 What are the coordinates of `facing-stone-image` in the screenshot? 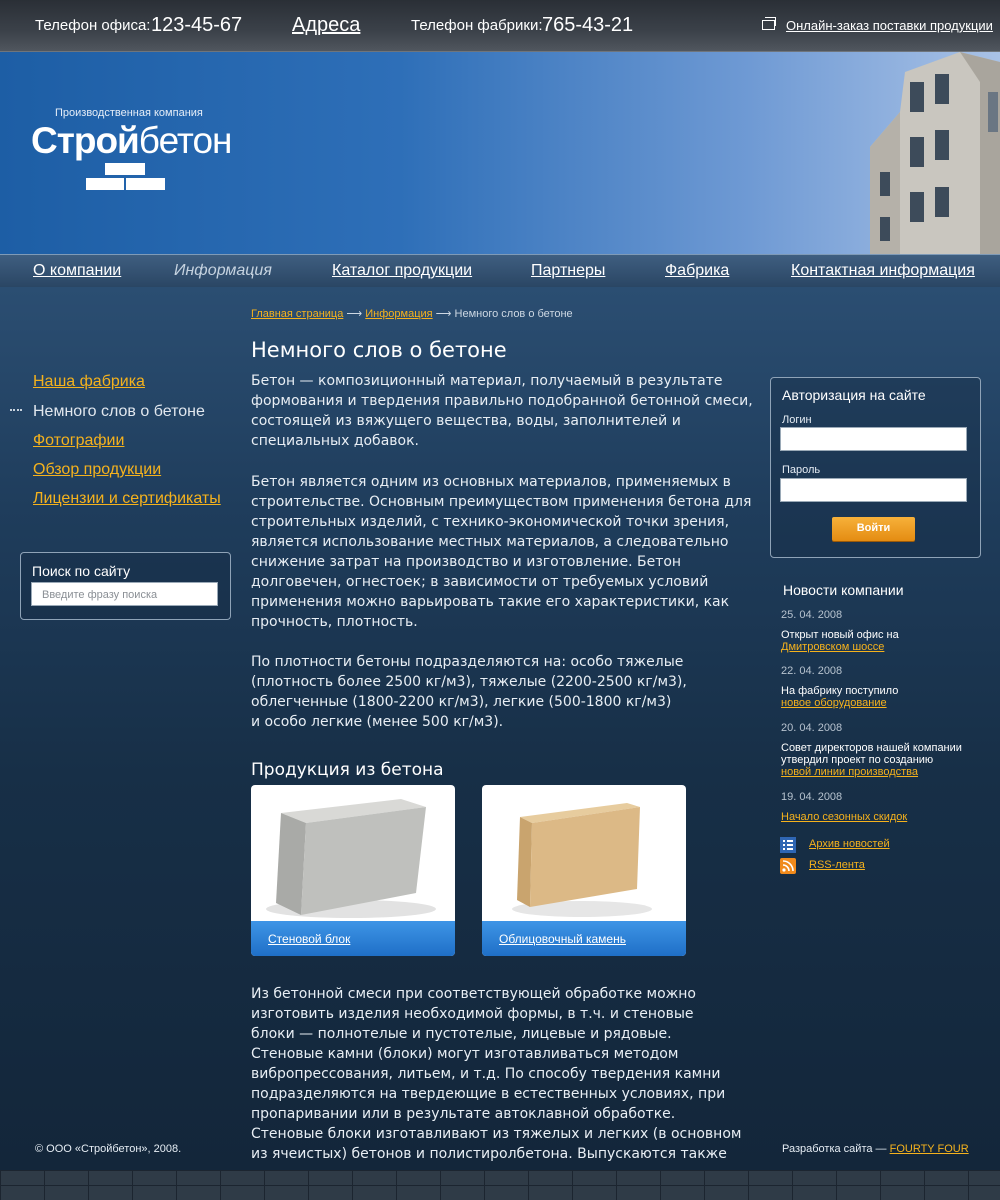 It's located at (582, 860).